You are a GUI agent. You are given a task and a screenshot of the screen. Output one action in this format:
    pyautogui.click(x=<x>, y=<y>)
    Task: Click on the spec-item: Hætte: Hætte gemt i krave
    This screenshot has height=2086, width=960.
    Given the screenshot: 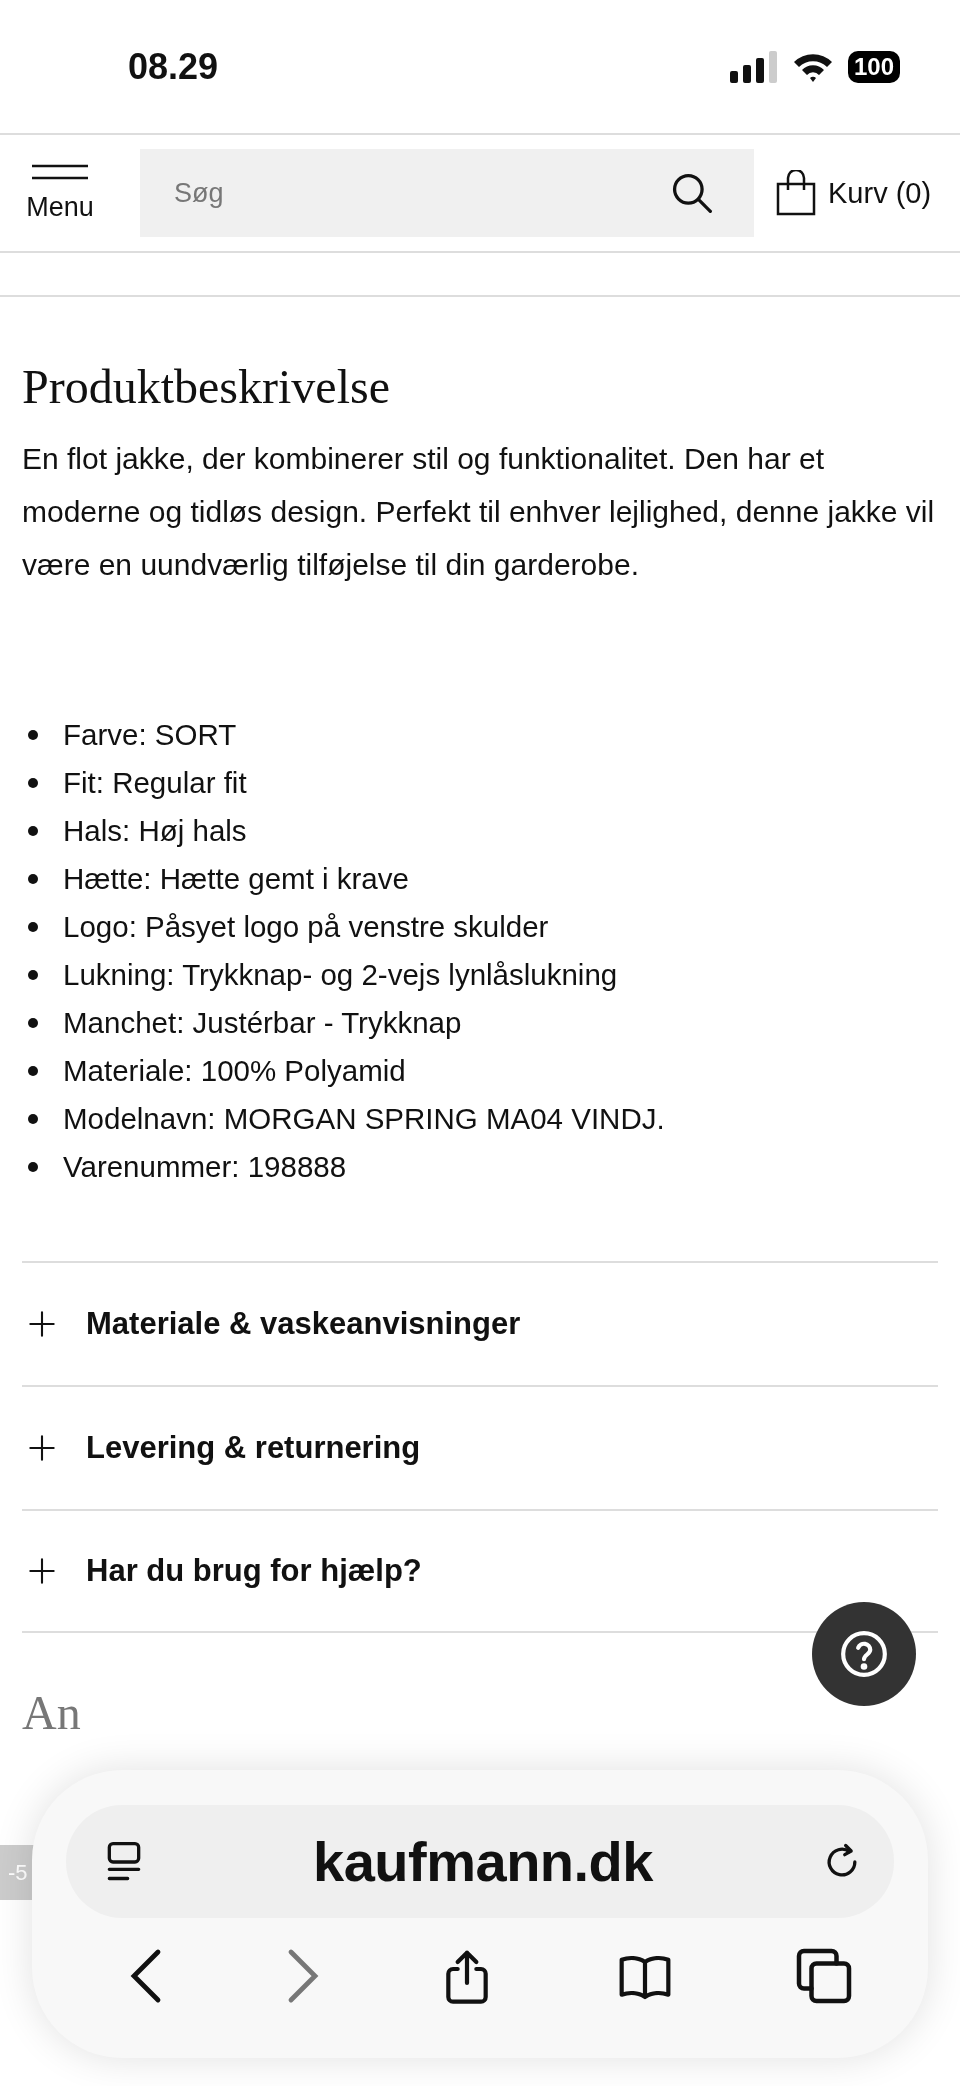 What is the action you would take?
    pyautogui.click(x=236, y=879)
    